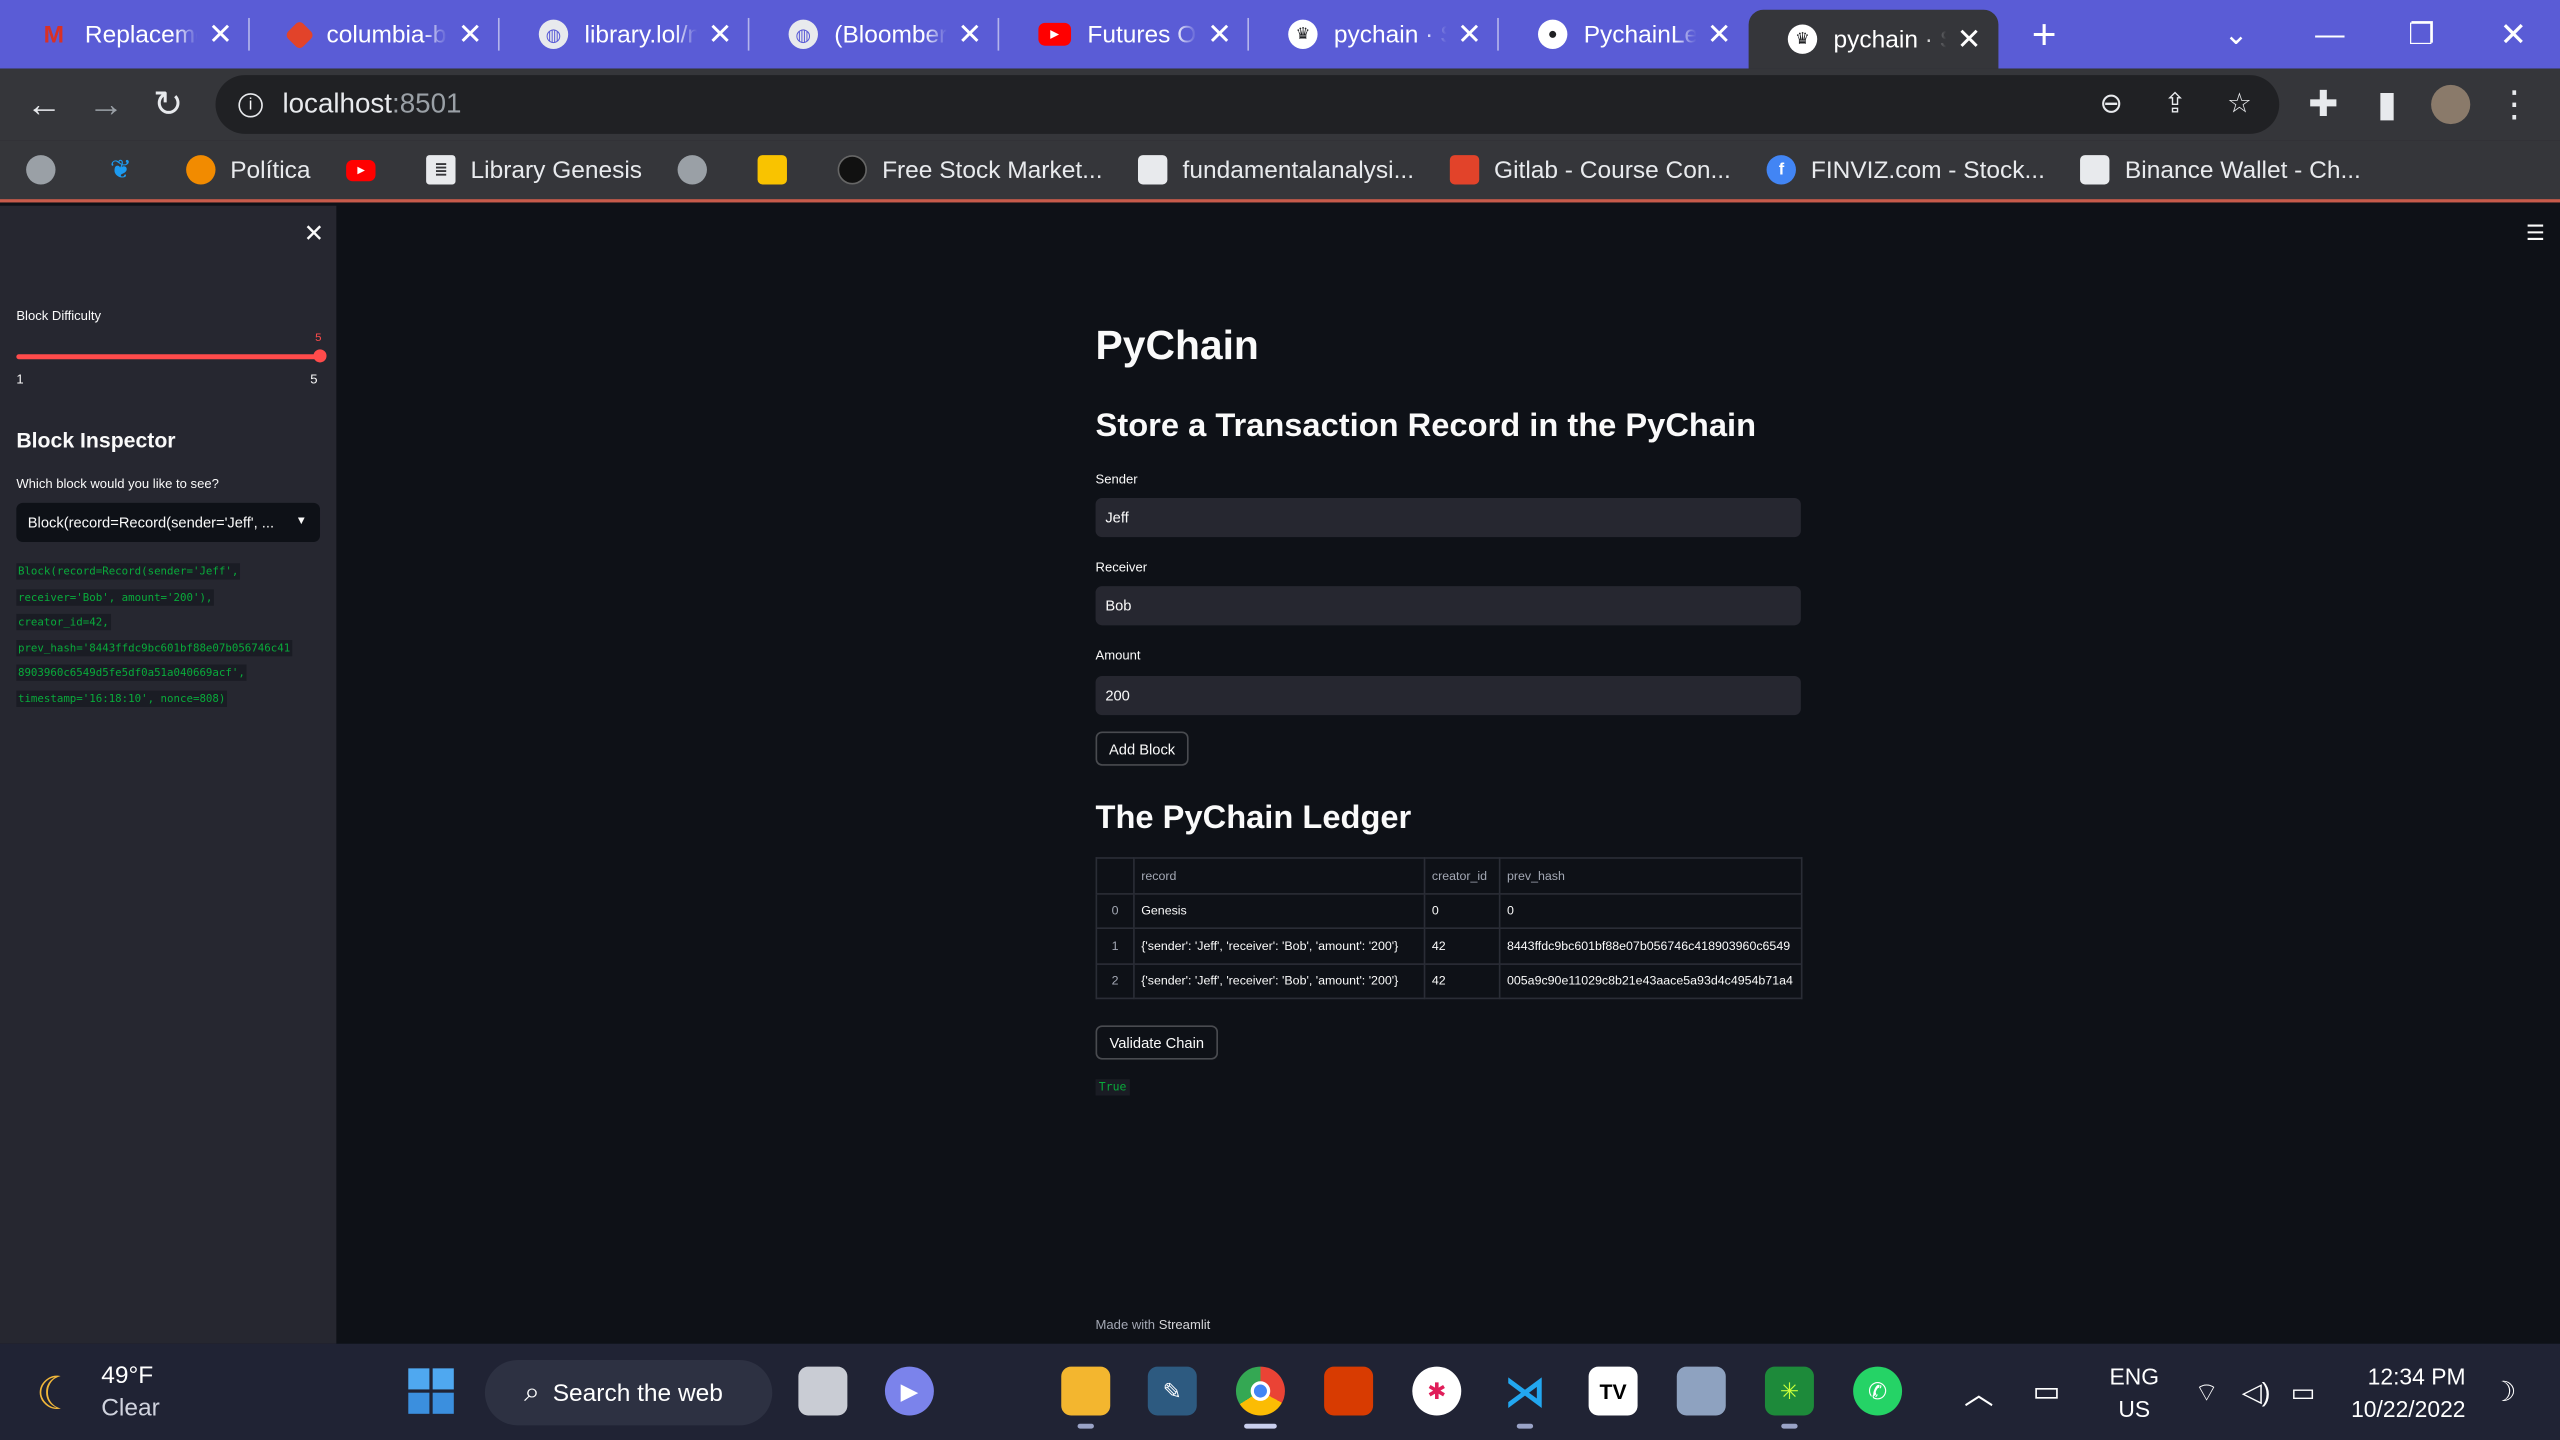  Describe the element at coordinates (250, 104) in the screenshot. I see `info-icon: i` at that location.